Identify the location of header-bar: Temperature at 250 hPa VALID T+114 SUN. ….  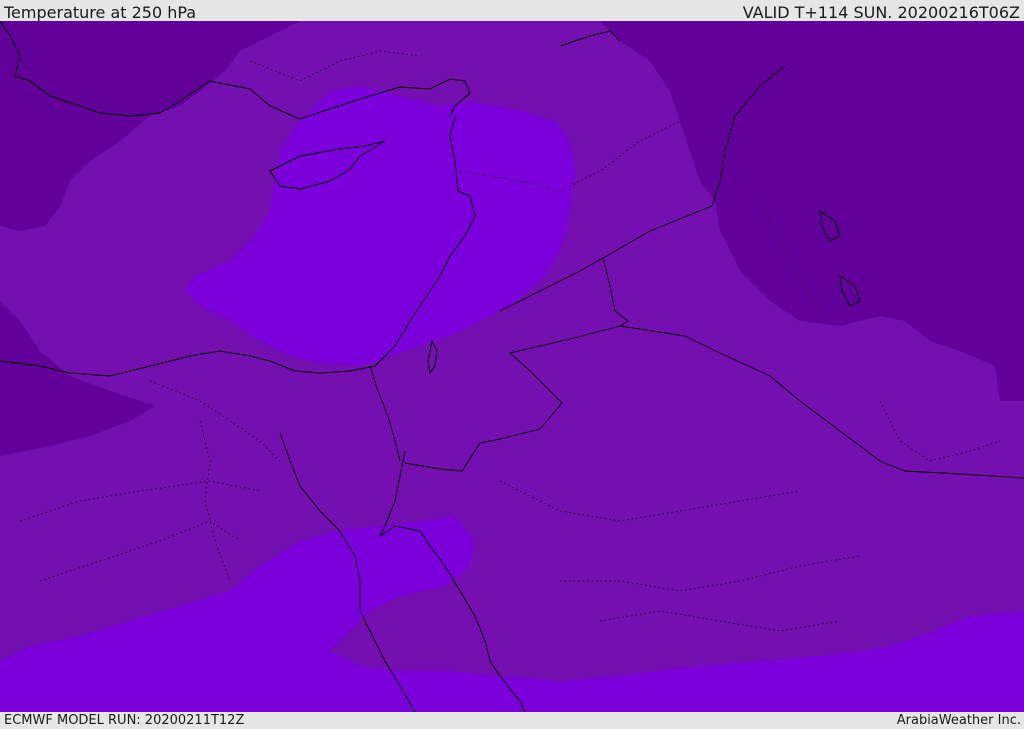
(512, 10).